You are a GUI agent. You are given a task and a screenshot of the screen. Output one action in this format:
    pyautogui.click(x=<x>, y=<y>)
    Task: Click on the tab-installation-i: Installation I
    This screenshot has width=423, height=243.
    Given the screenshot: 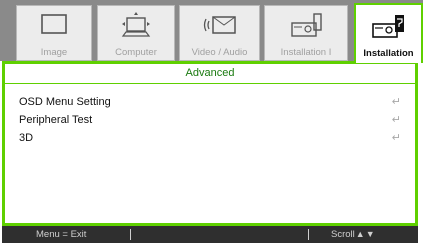 What is the action you would take?
    pyautogui.click(x=306, y=33)
    